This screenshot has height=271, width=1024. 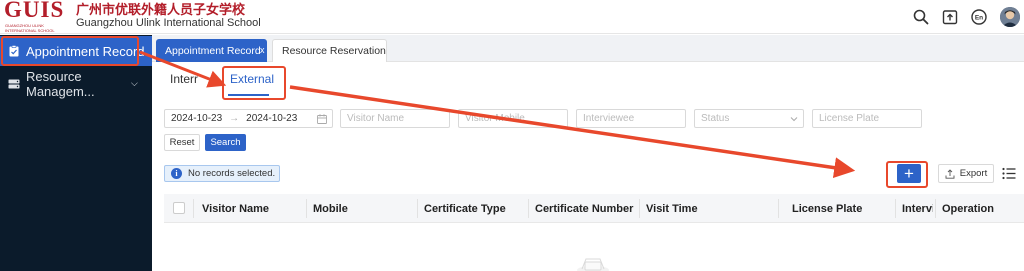 What do you see at coordinates (867, 118) in the screenshot?
I see `license-plate-input: License Plate` at bounding box center [867, 118].